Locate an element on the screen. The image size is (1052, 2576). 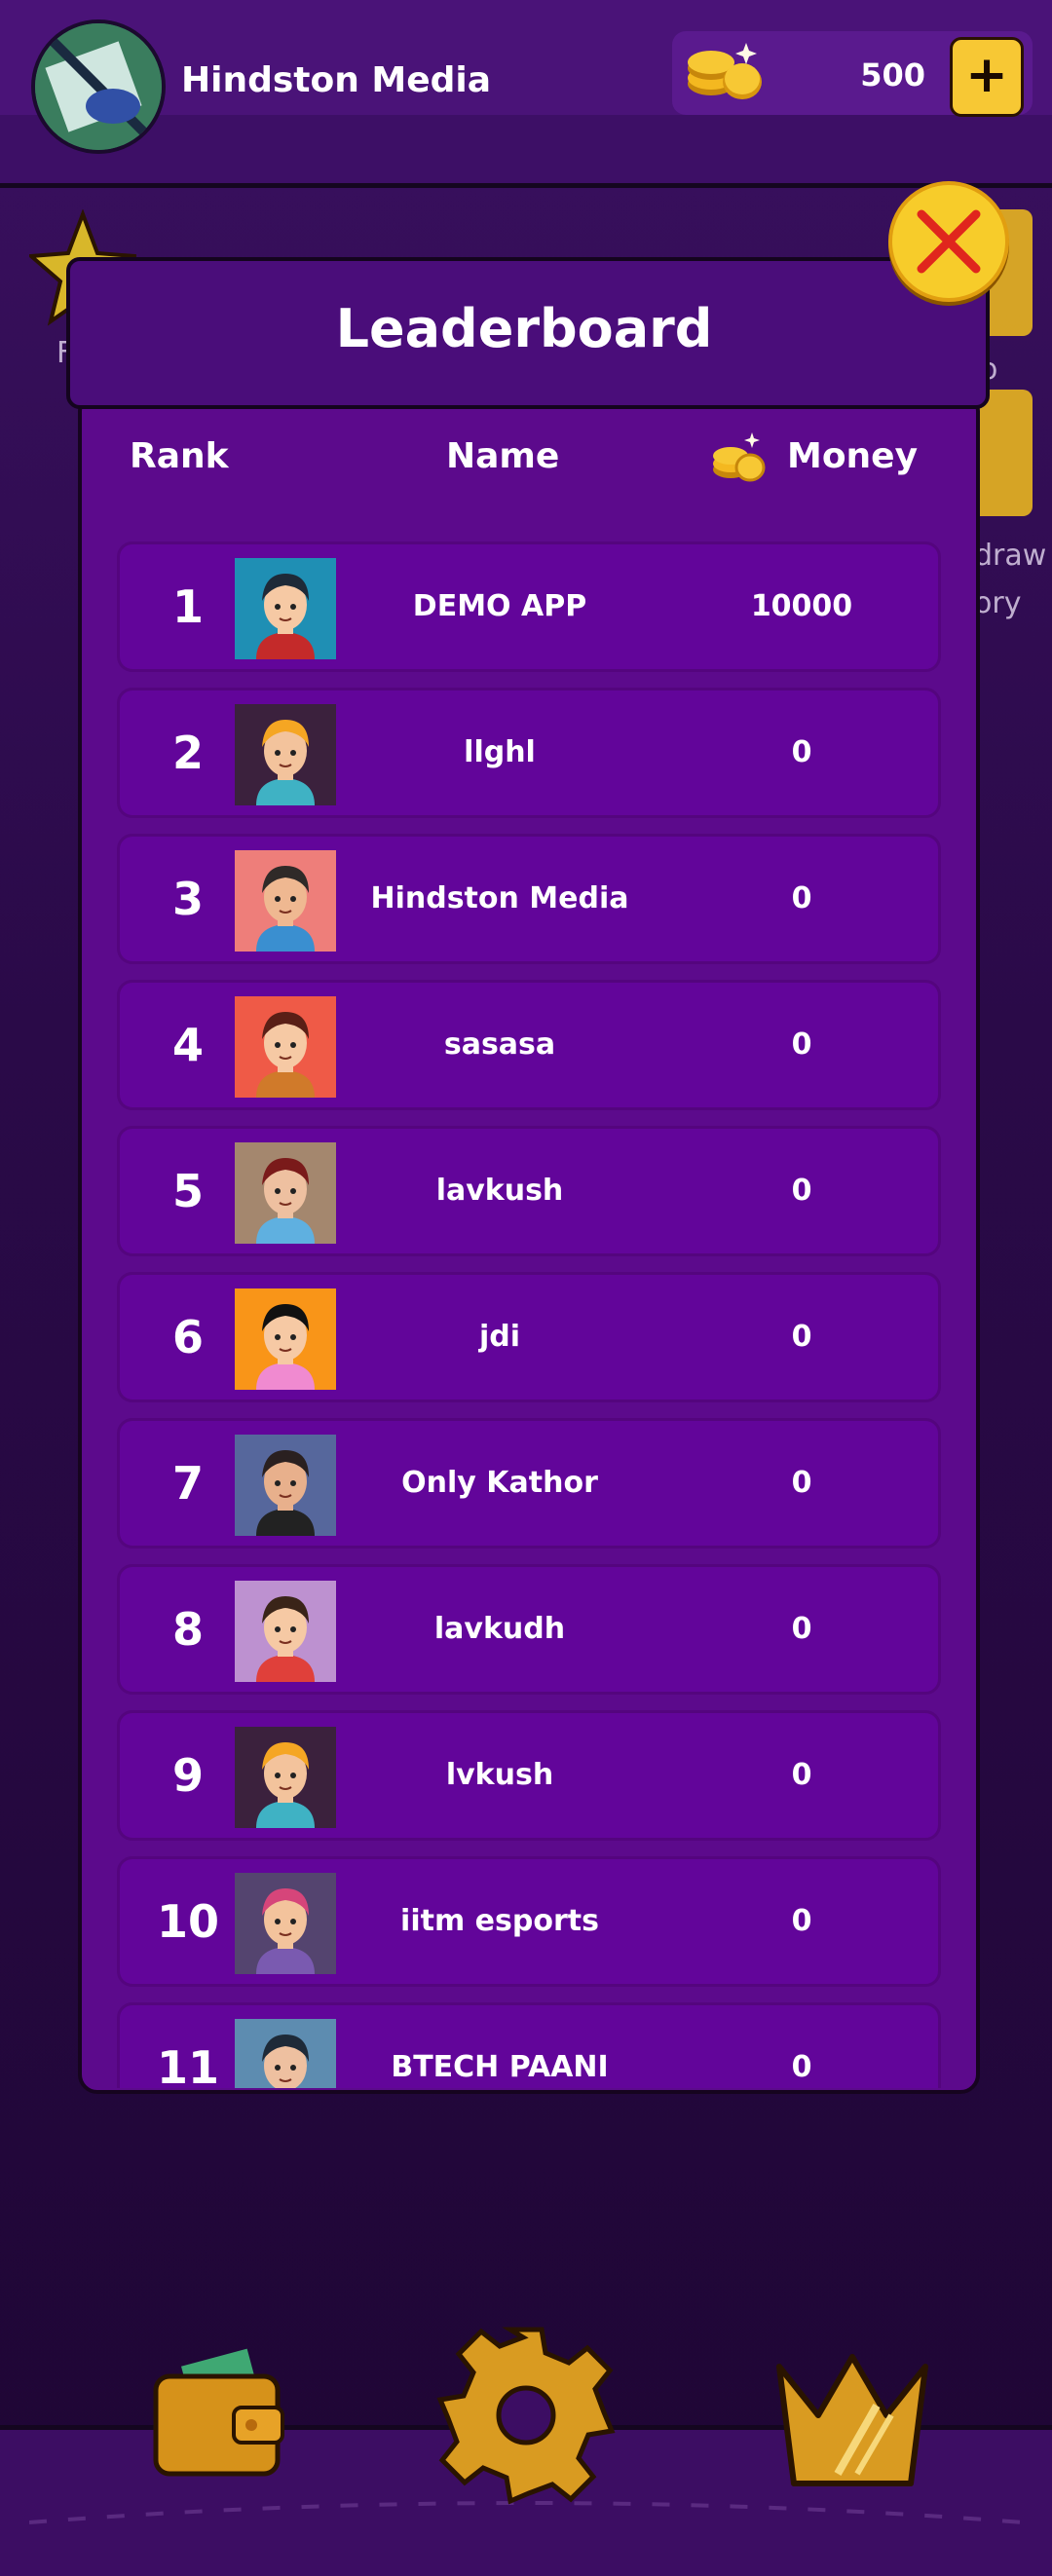
add-coins-button: + is located at coordinates (987, 77).